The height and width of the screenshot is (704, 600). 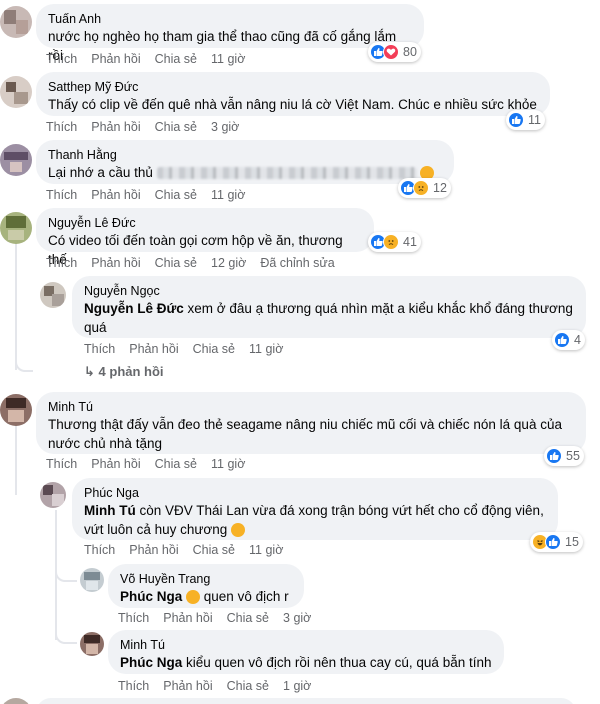 What do you see at coordinates (230, 19) in the screenshot?
I see `comment-author: Tuấn Anh` at bounding box center [230, 19].